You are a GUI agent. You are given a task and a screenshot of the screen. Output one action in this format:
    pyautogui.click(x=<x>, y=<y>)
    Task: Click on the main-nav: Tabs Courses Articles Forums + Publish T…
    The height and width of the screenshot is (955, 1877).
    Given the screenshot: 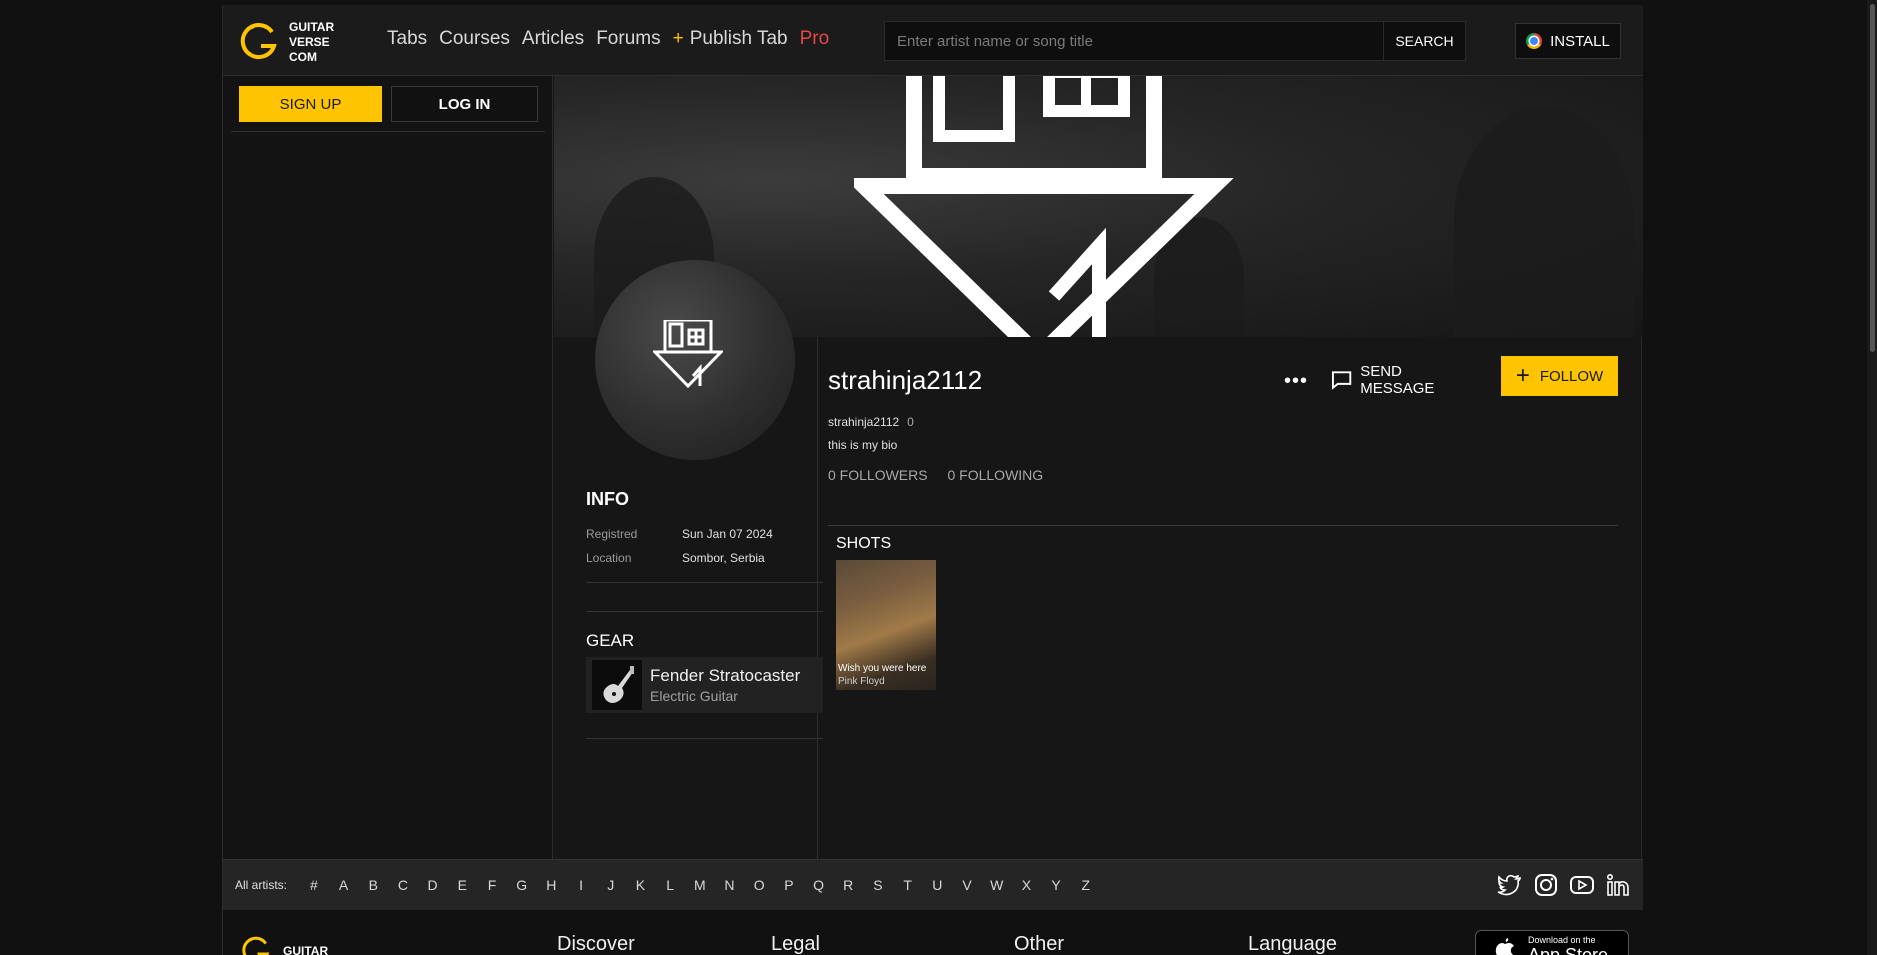 What is the action you would take?
    pyautogui.click(x=614, y=39)
    